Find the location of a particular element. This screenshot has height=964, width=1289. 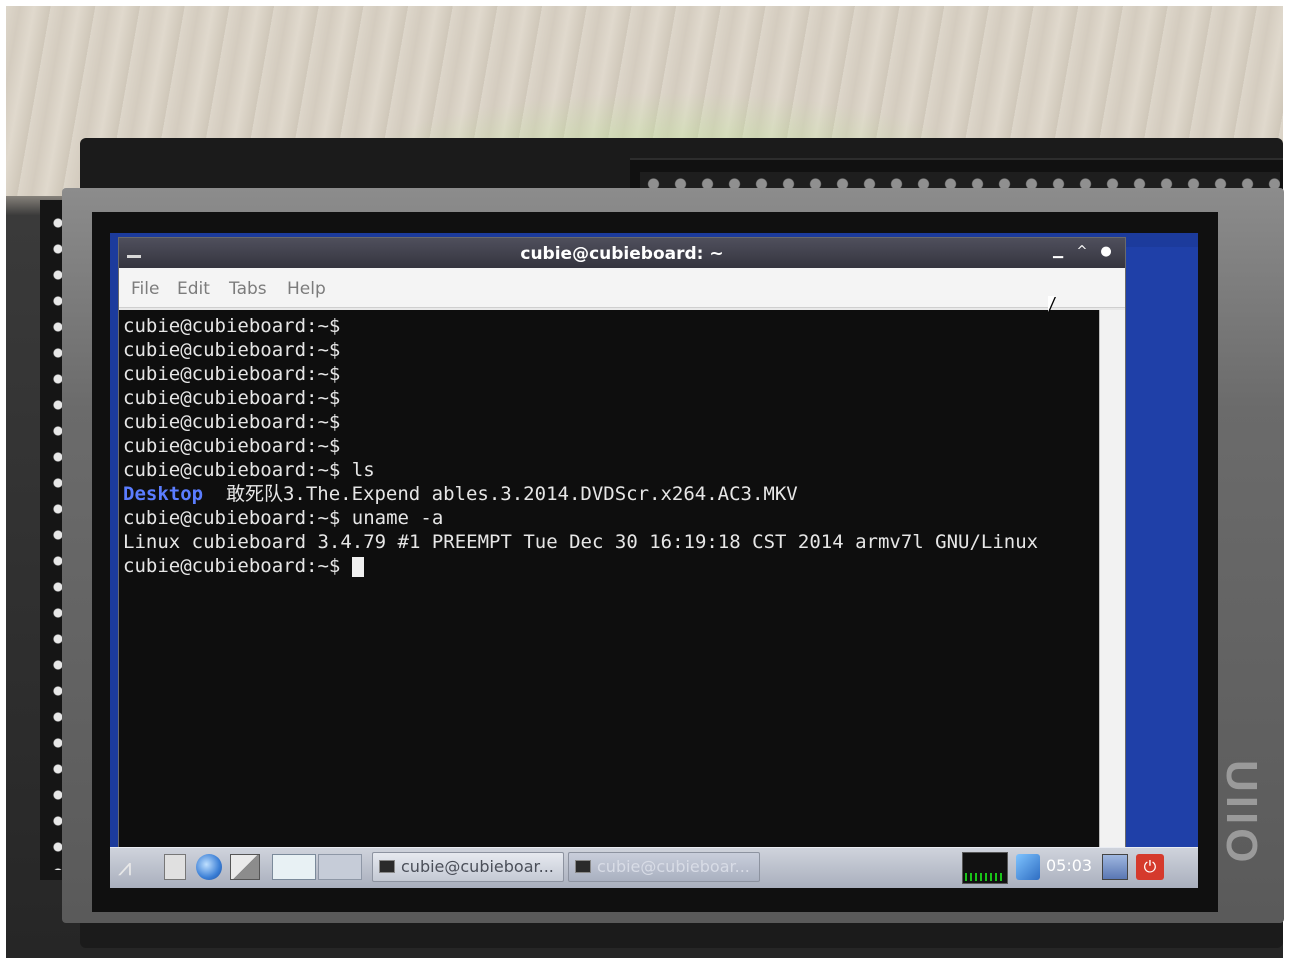

board-silkscreen: UIIO is located at coordinates (1241, 813).